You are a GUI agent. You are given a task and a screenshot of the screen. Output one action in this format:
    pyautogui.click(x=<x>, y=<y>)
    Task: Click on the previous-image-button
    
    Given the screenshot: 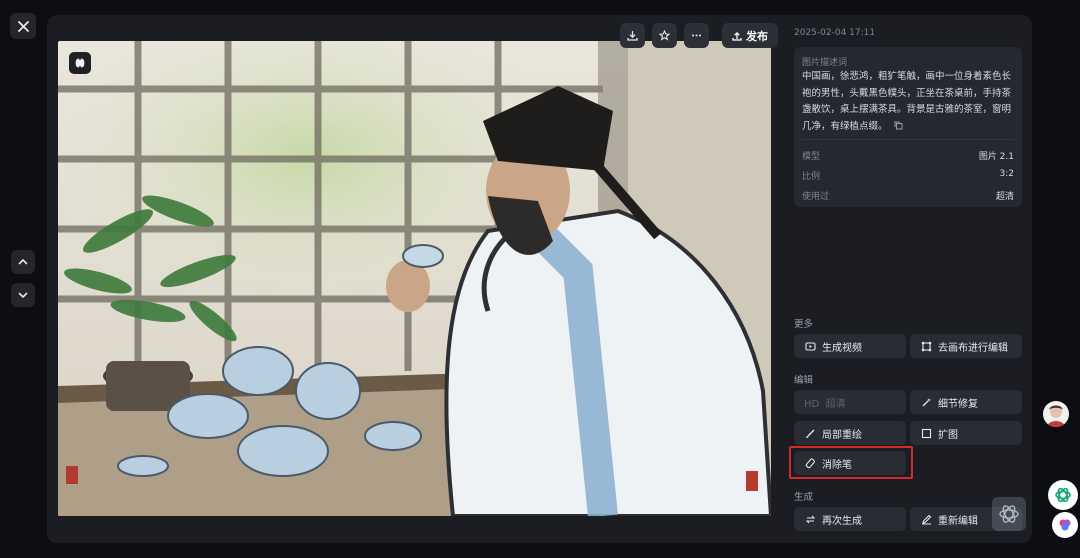 What is the action you would take?
    pyautogui.click(x=23, y=262)
    